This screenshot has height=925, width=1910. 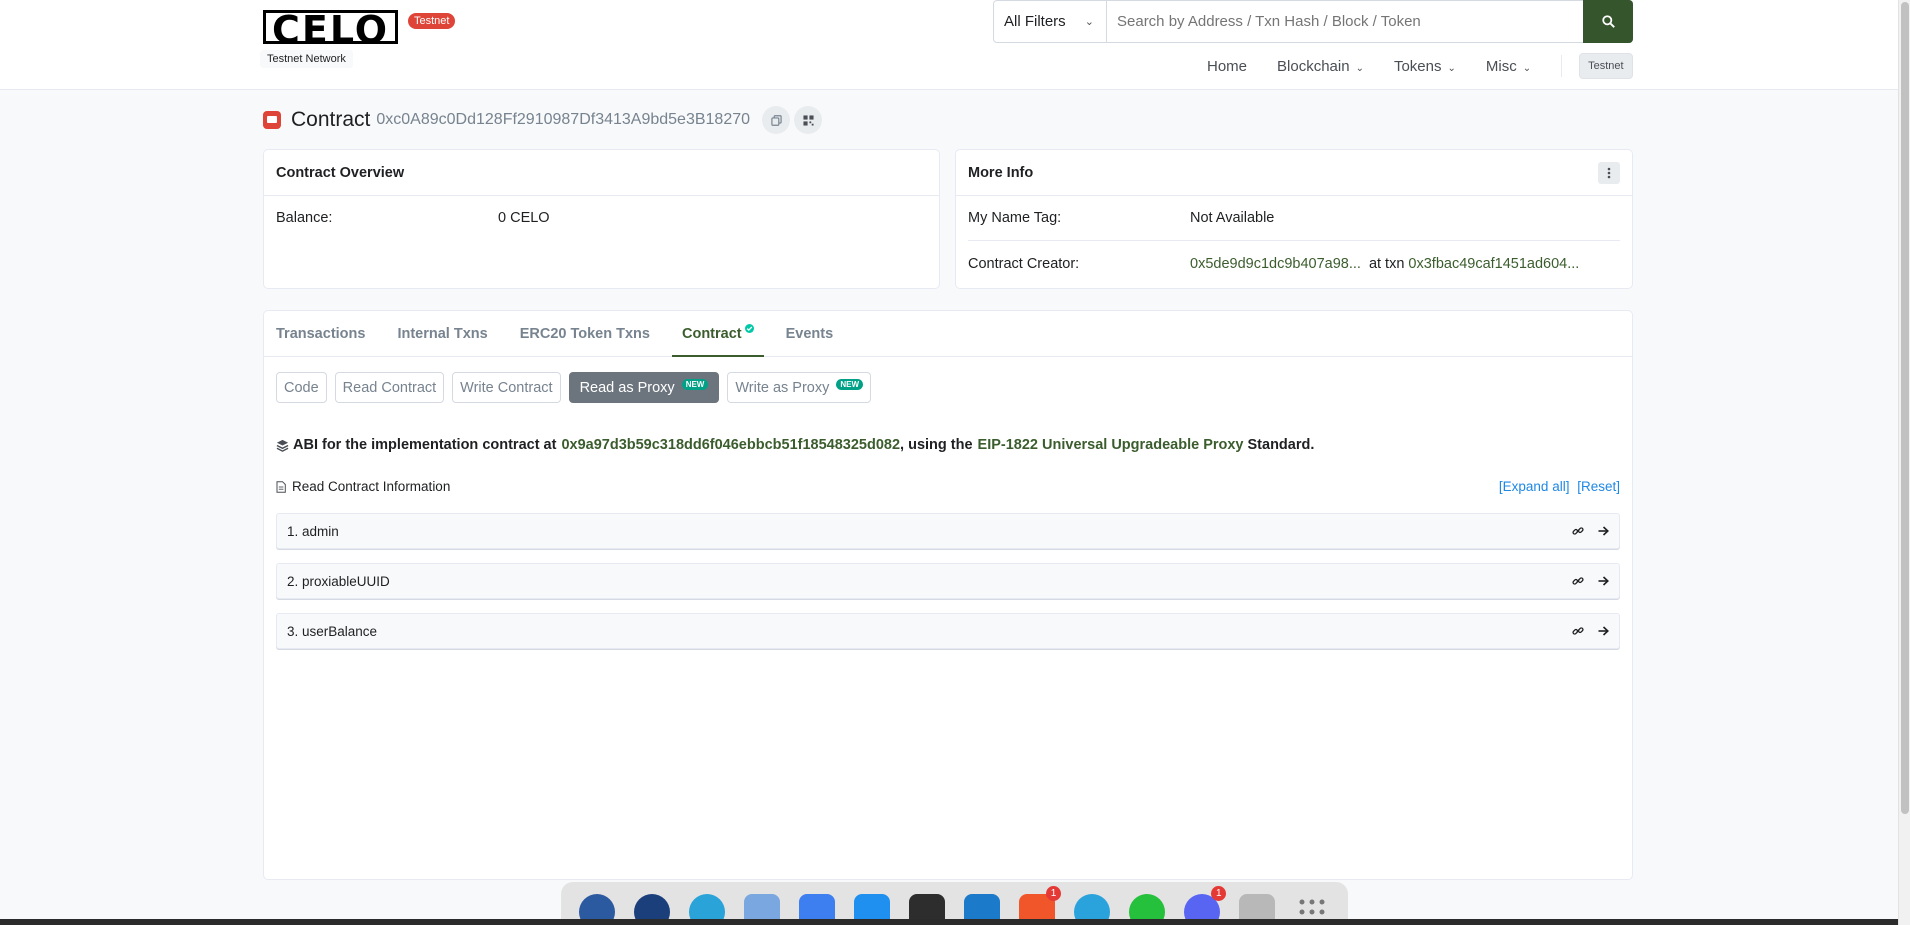 I want to click on balance-value: 0 CELO, so click(x=524, y=218).